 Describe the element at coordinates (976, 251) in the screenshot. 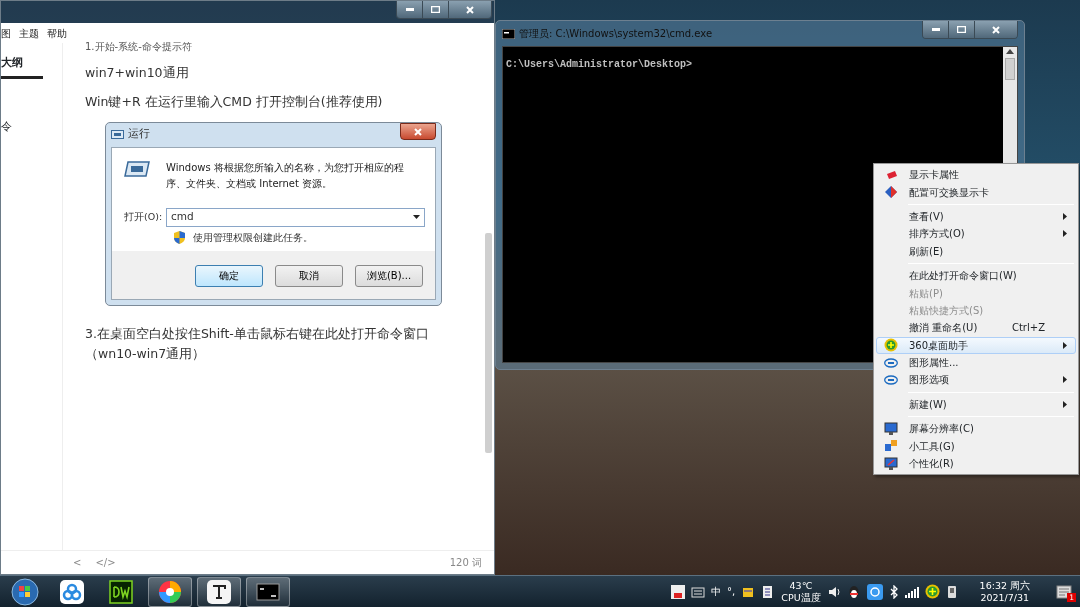

I see `menu-item: 刷新(E)` at that location.